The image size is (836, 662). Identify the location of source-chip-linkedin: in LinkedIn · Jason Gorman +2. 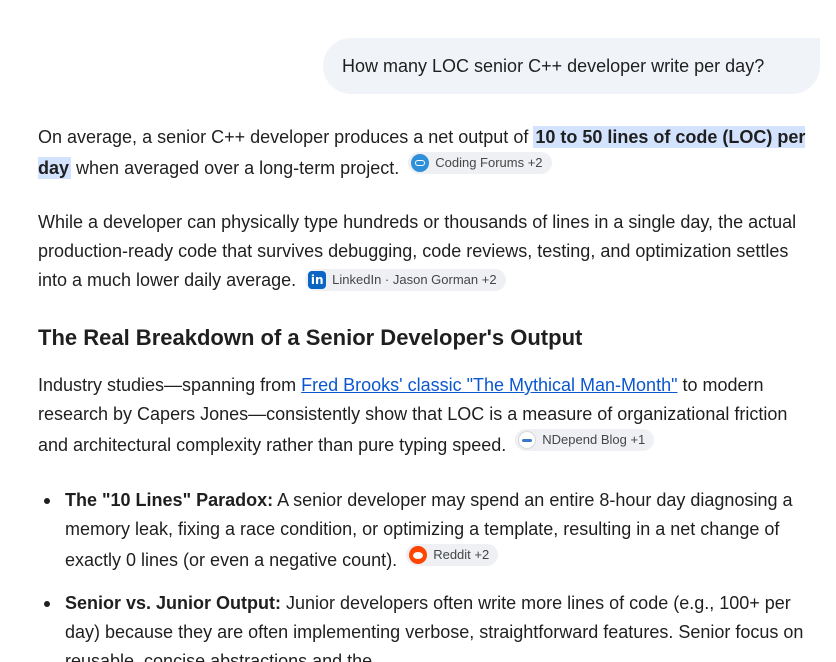
(405, 280).